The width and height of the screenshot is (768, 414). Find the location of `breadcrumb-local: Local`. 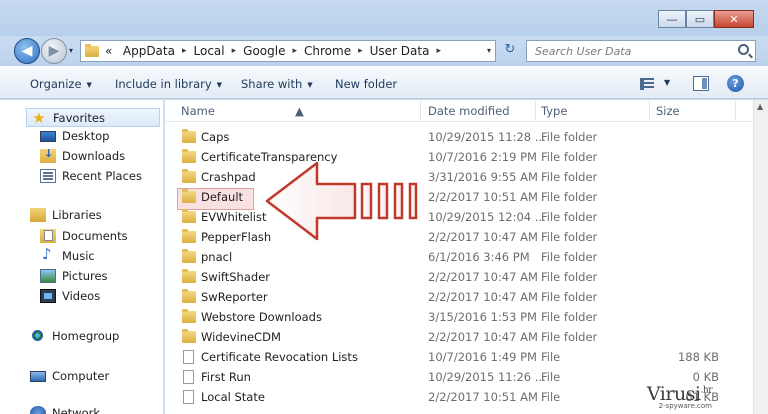

breadcrumb-local: Local is located at coordinates (209, 51).